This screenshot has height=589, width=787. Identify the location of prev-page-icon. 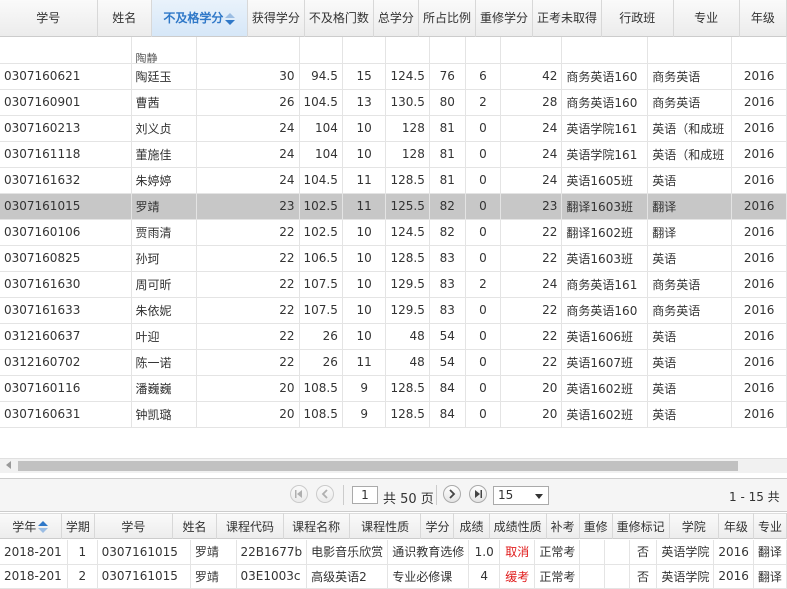
(324, 494).